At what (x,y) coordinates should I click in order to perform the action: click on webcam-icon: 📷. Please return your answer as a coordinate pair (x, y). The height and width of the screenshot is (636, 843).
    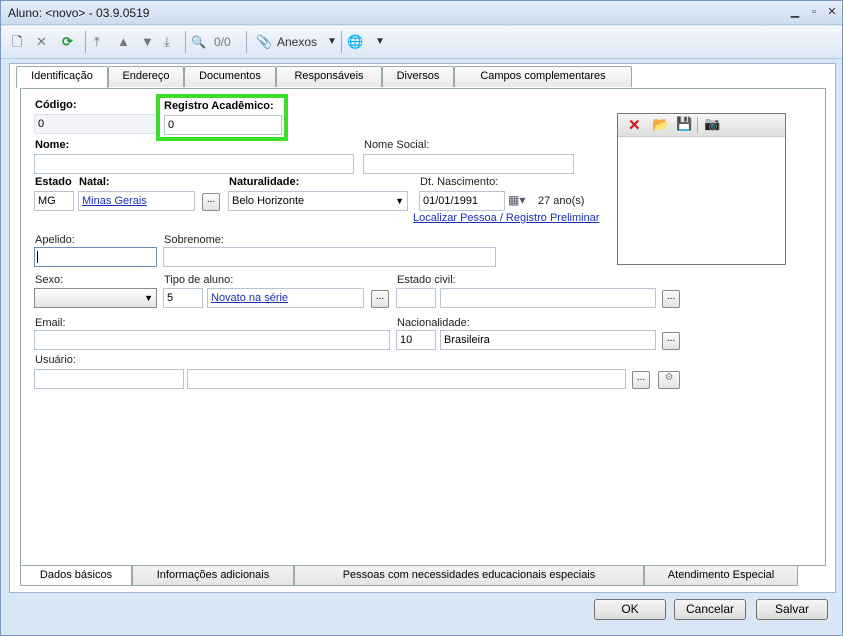
    Looking at the image, I should click on (712, 124).